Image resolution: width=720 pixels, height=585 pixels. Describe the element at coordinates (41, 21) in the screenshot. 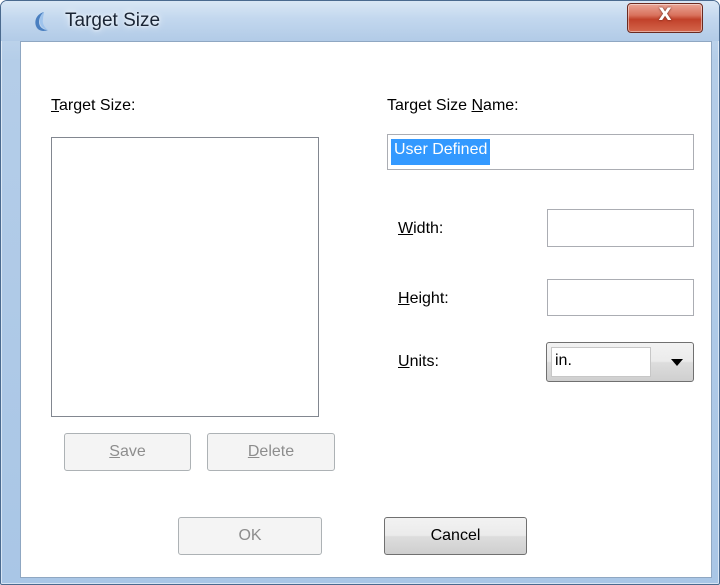

I see `app-icon` at that location.